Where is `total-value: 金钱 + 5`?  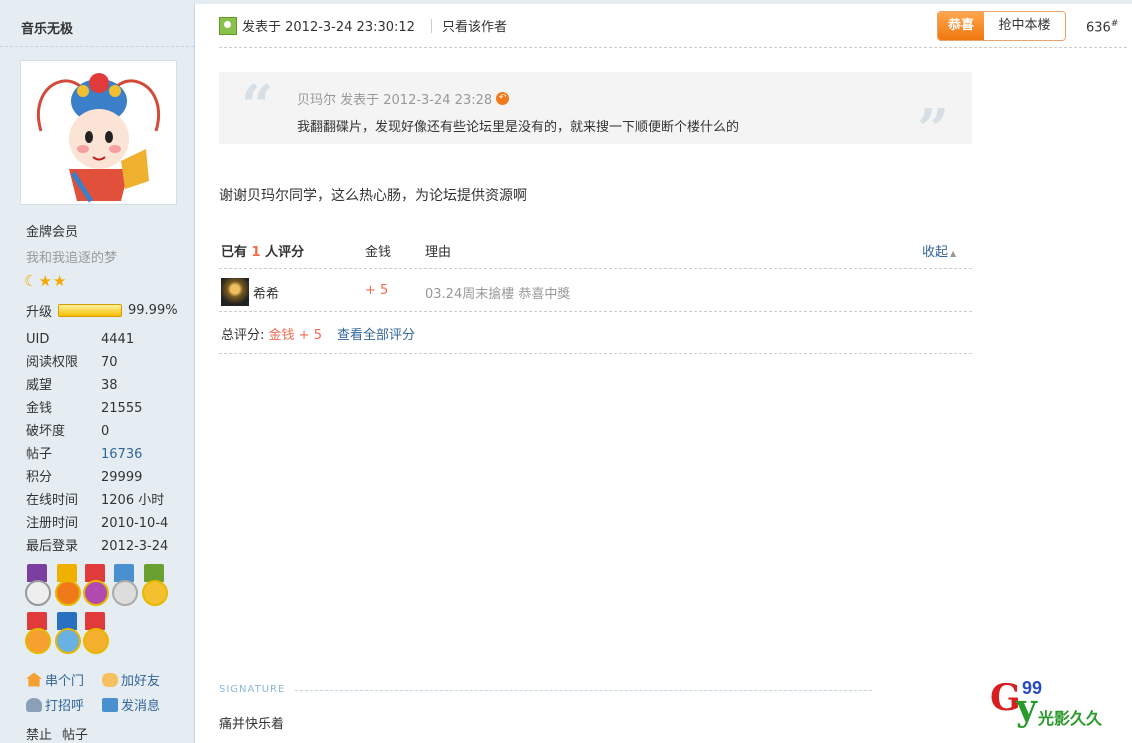 total-value: 金钱 + 5 is located at coordinates (295, 335).